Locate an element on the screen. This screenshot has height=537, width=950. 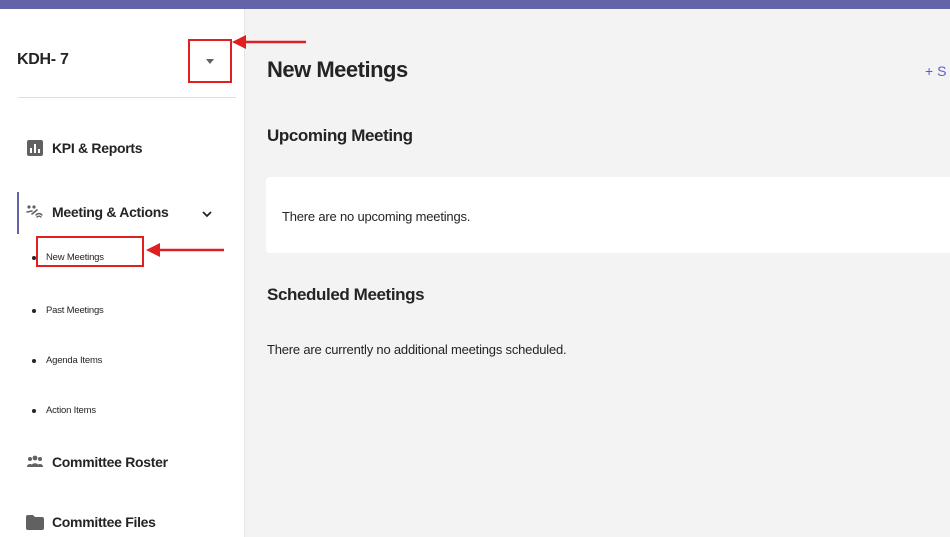
folder-icon is located at coordinates (35, 522).